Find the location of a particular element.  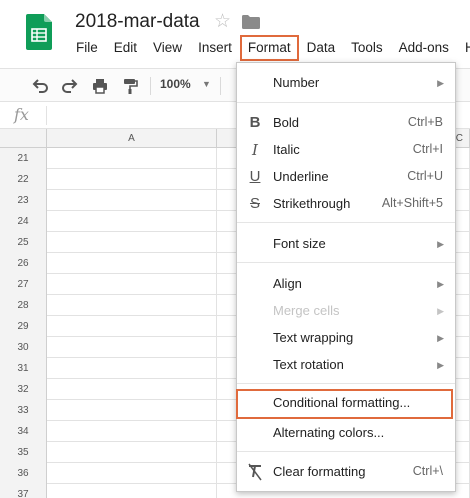

star-icon: ☆ is located at coordinates (222, 21).